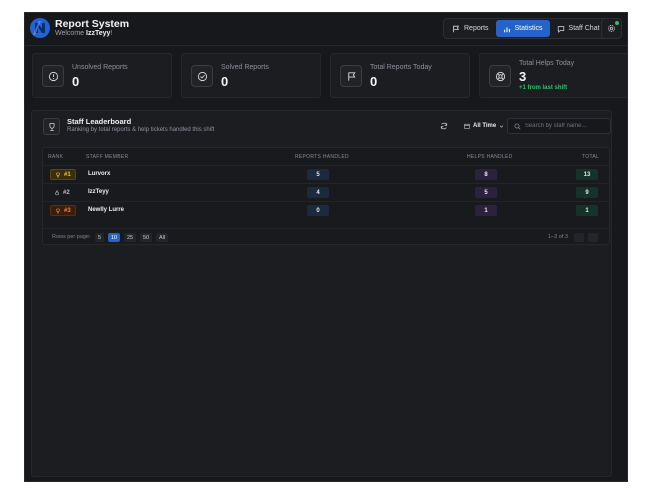 The image size is (649, 500). I want to click on stat-label: Total Helps Today, so click(547, 63).